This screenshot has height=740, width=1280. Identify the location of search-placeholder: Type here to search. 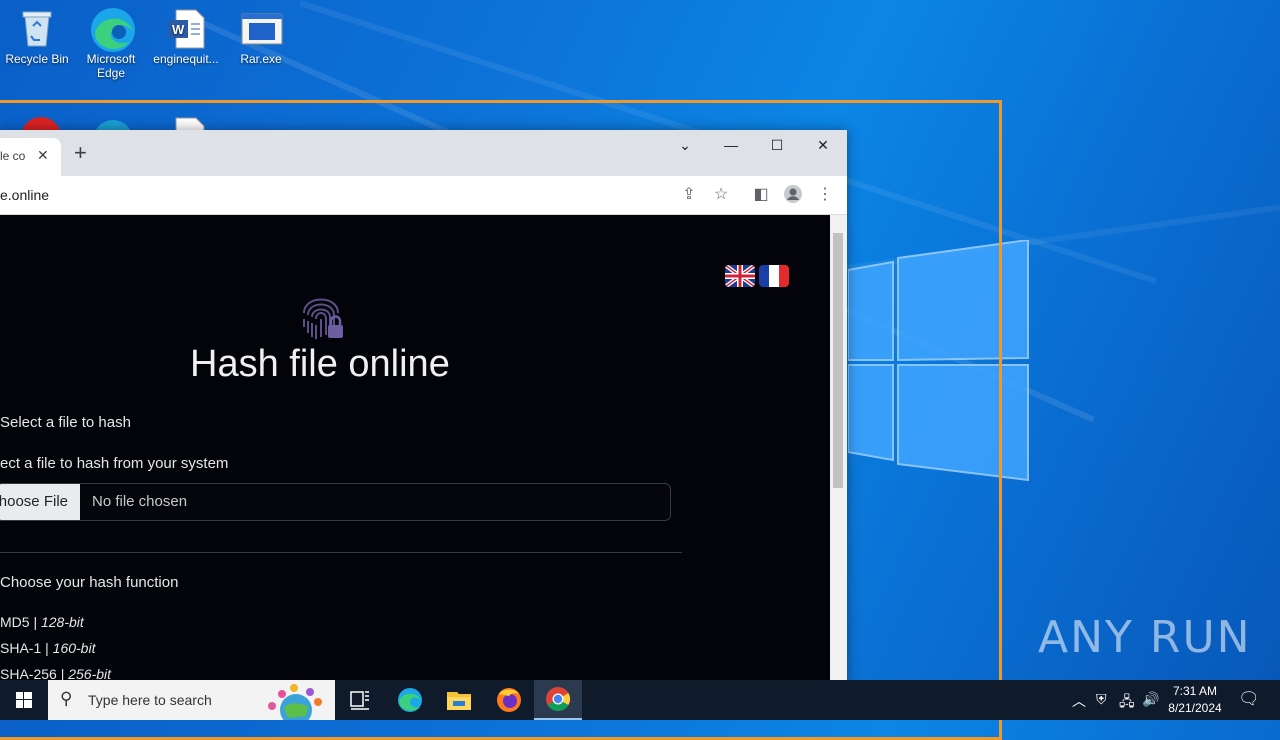
(150, 700).